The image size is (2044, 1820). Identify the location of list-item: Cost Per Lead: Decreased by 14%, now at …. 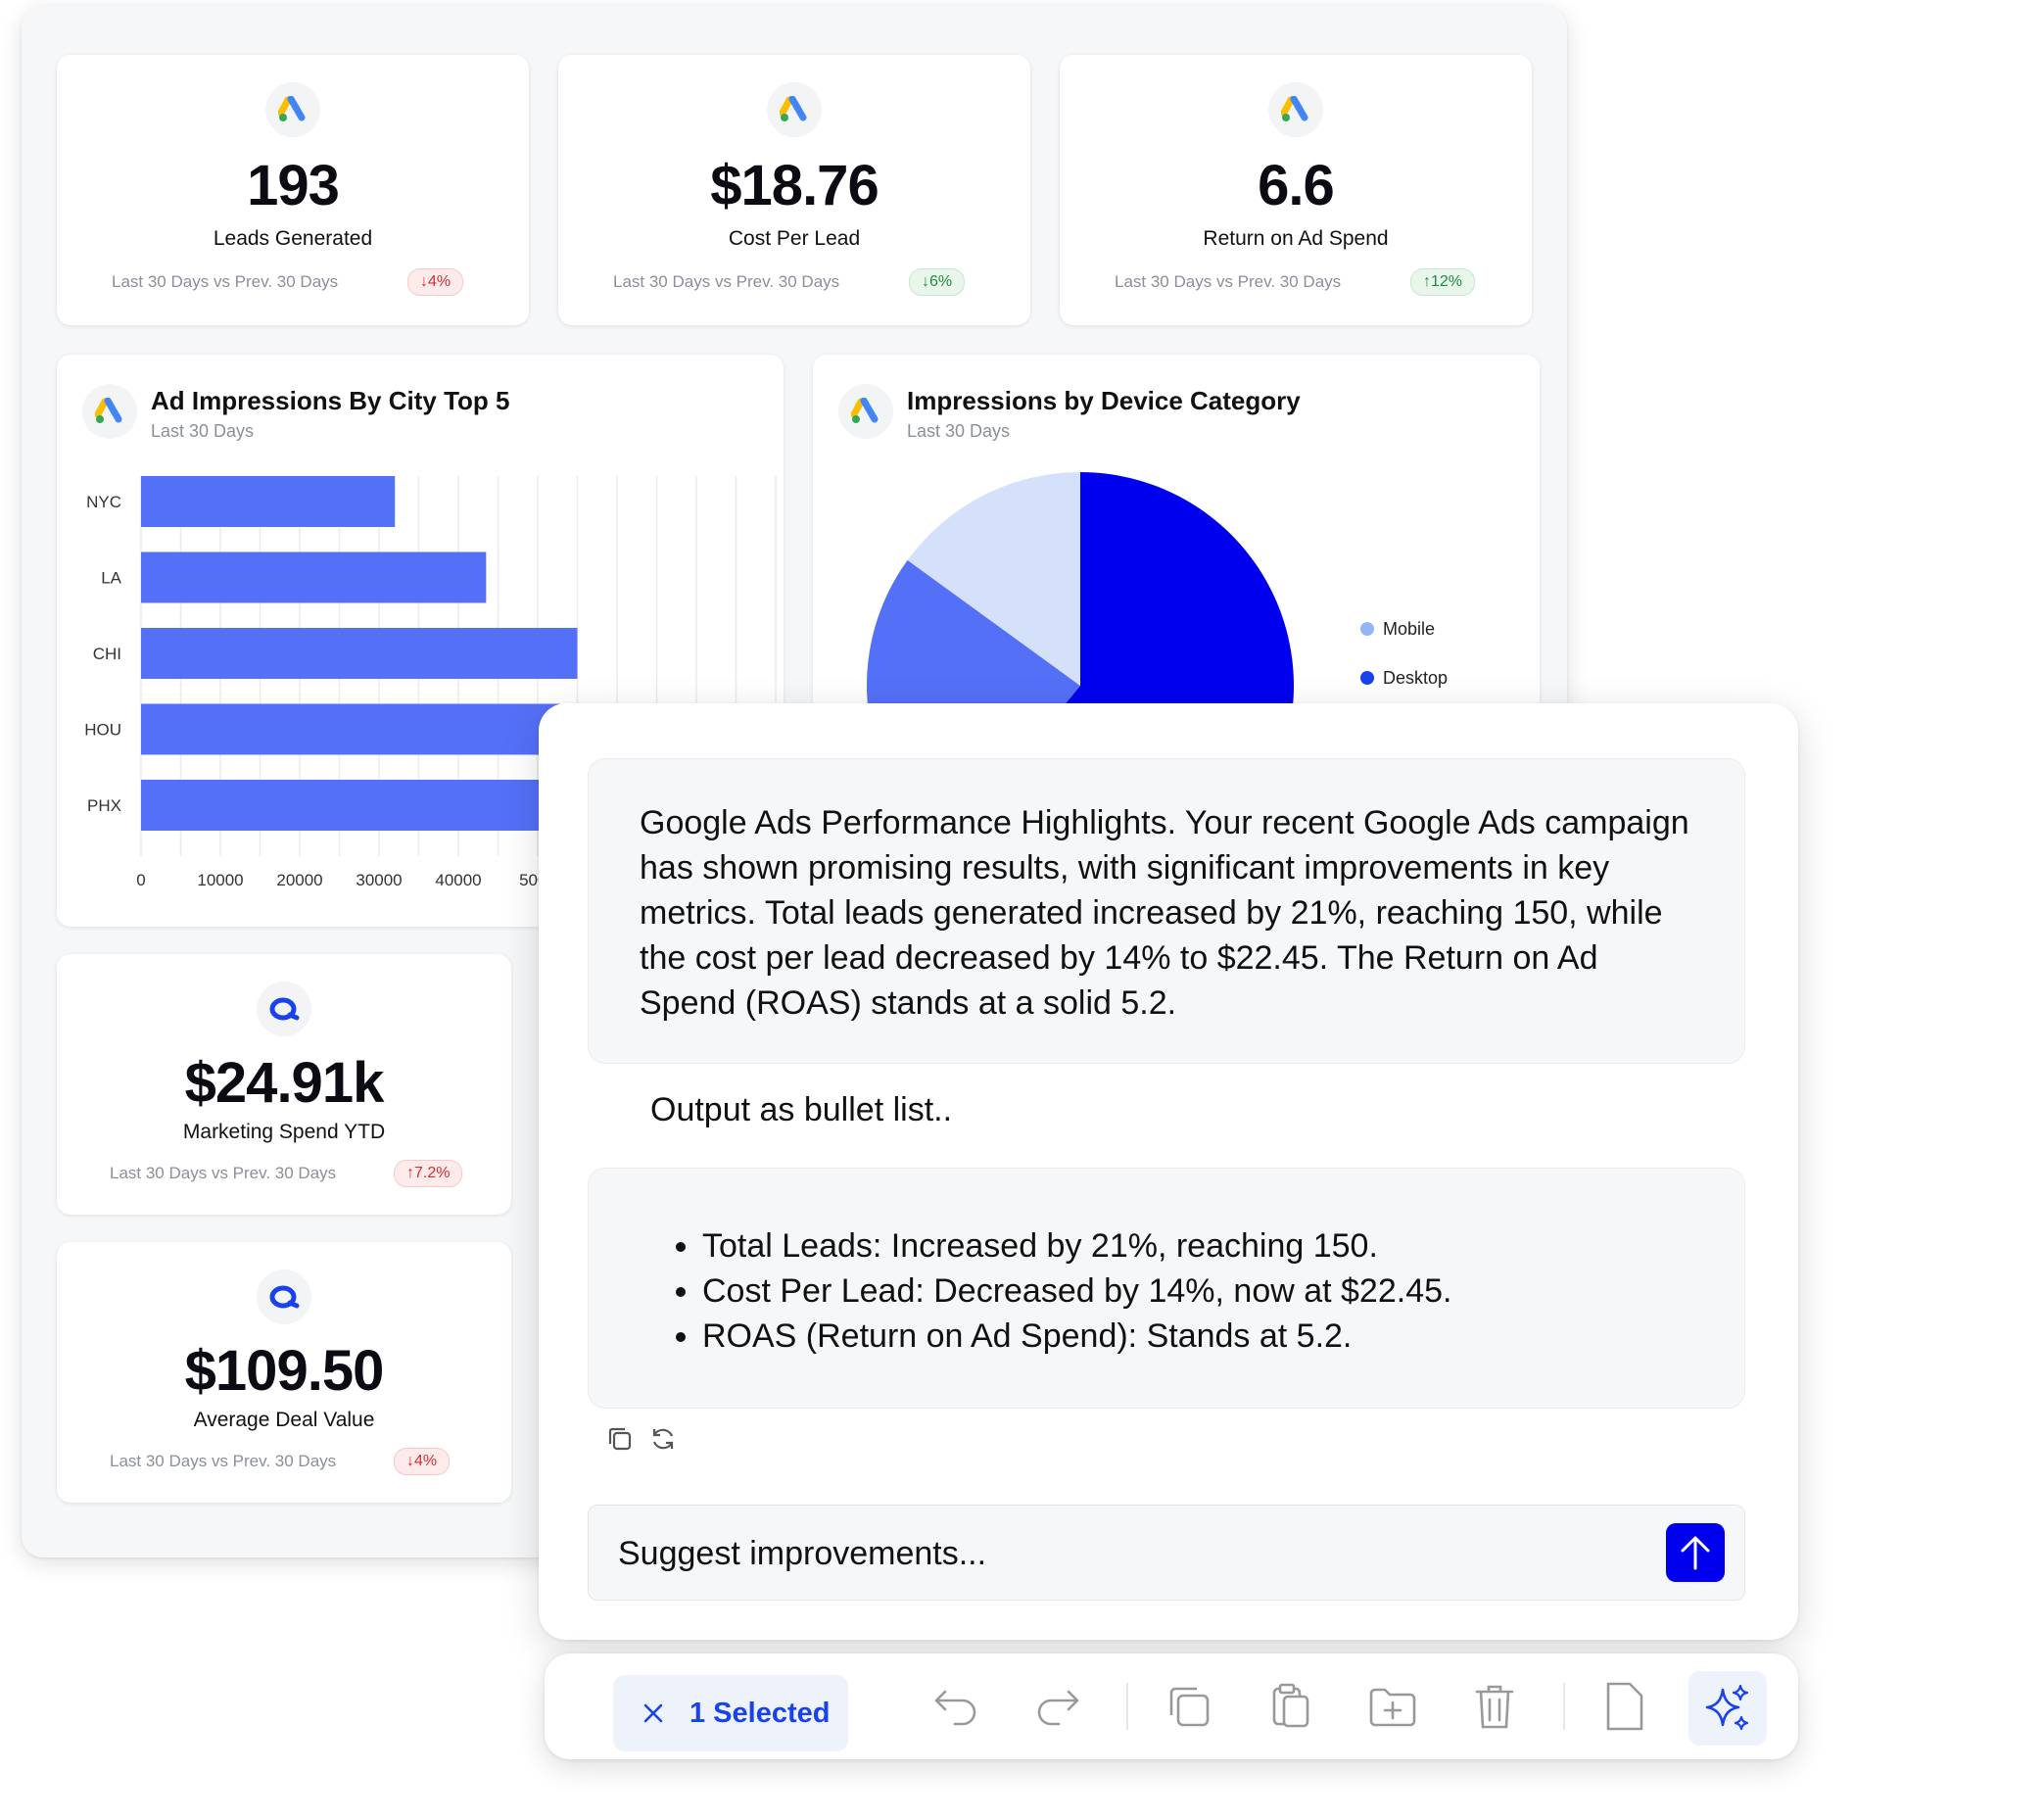
(1204, 1291).